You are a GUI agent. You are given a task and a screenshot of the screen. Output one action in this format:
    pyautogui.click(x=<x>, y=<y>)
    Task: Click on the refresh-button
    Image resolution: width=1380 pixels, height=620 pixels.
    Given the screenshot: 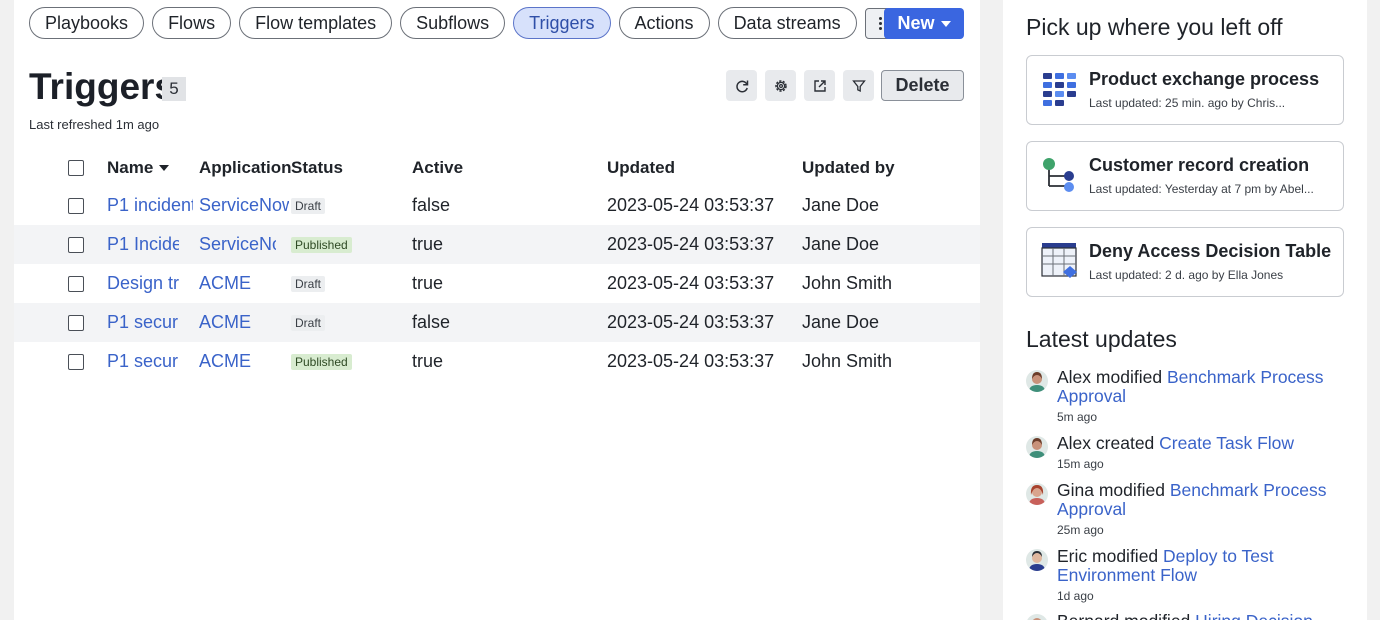 What is the action you would take?
    pyautogui.click(x=741, y=85)
    